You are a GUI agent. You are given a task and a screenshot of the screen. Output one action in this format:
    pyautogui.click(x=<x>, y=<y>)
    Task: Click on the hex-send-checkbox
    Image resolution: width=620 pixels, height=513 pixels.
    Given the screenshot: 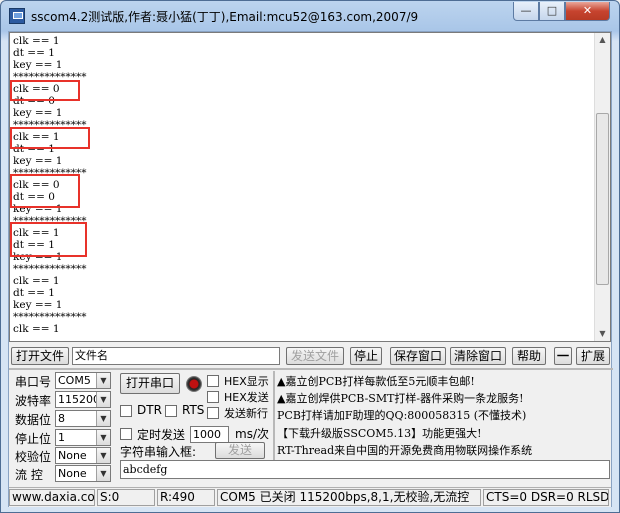 What is the action you would take?
    pyautogui.click(x=213, y=397)
    